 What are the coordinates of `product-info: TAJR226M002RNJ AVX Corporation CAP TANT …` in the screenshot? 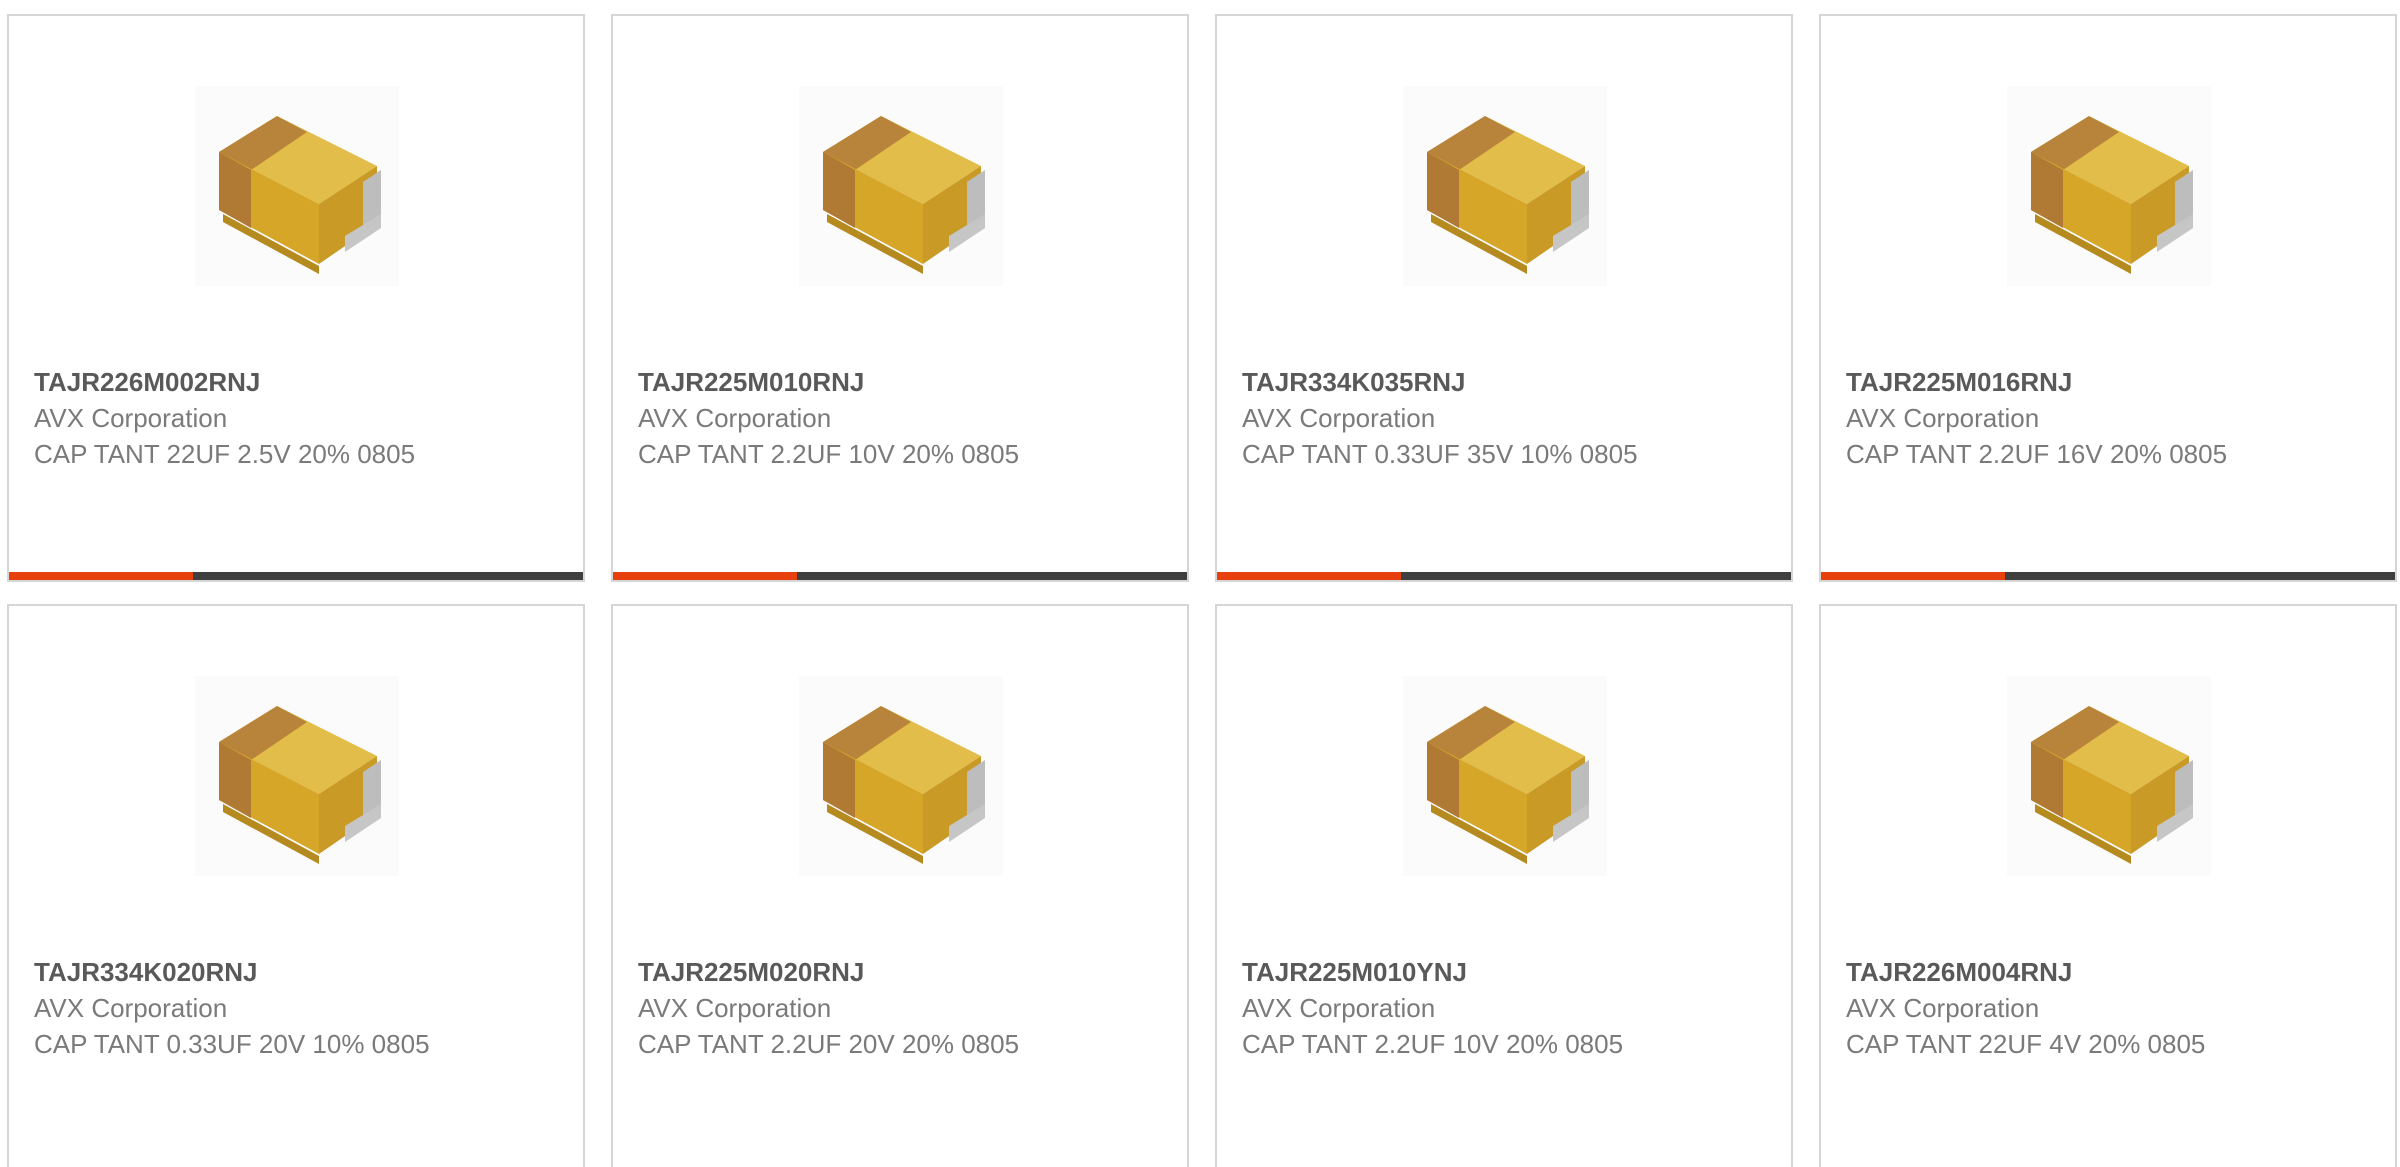 It's located at (244, 418).